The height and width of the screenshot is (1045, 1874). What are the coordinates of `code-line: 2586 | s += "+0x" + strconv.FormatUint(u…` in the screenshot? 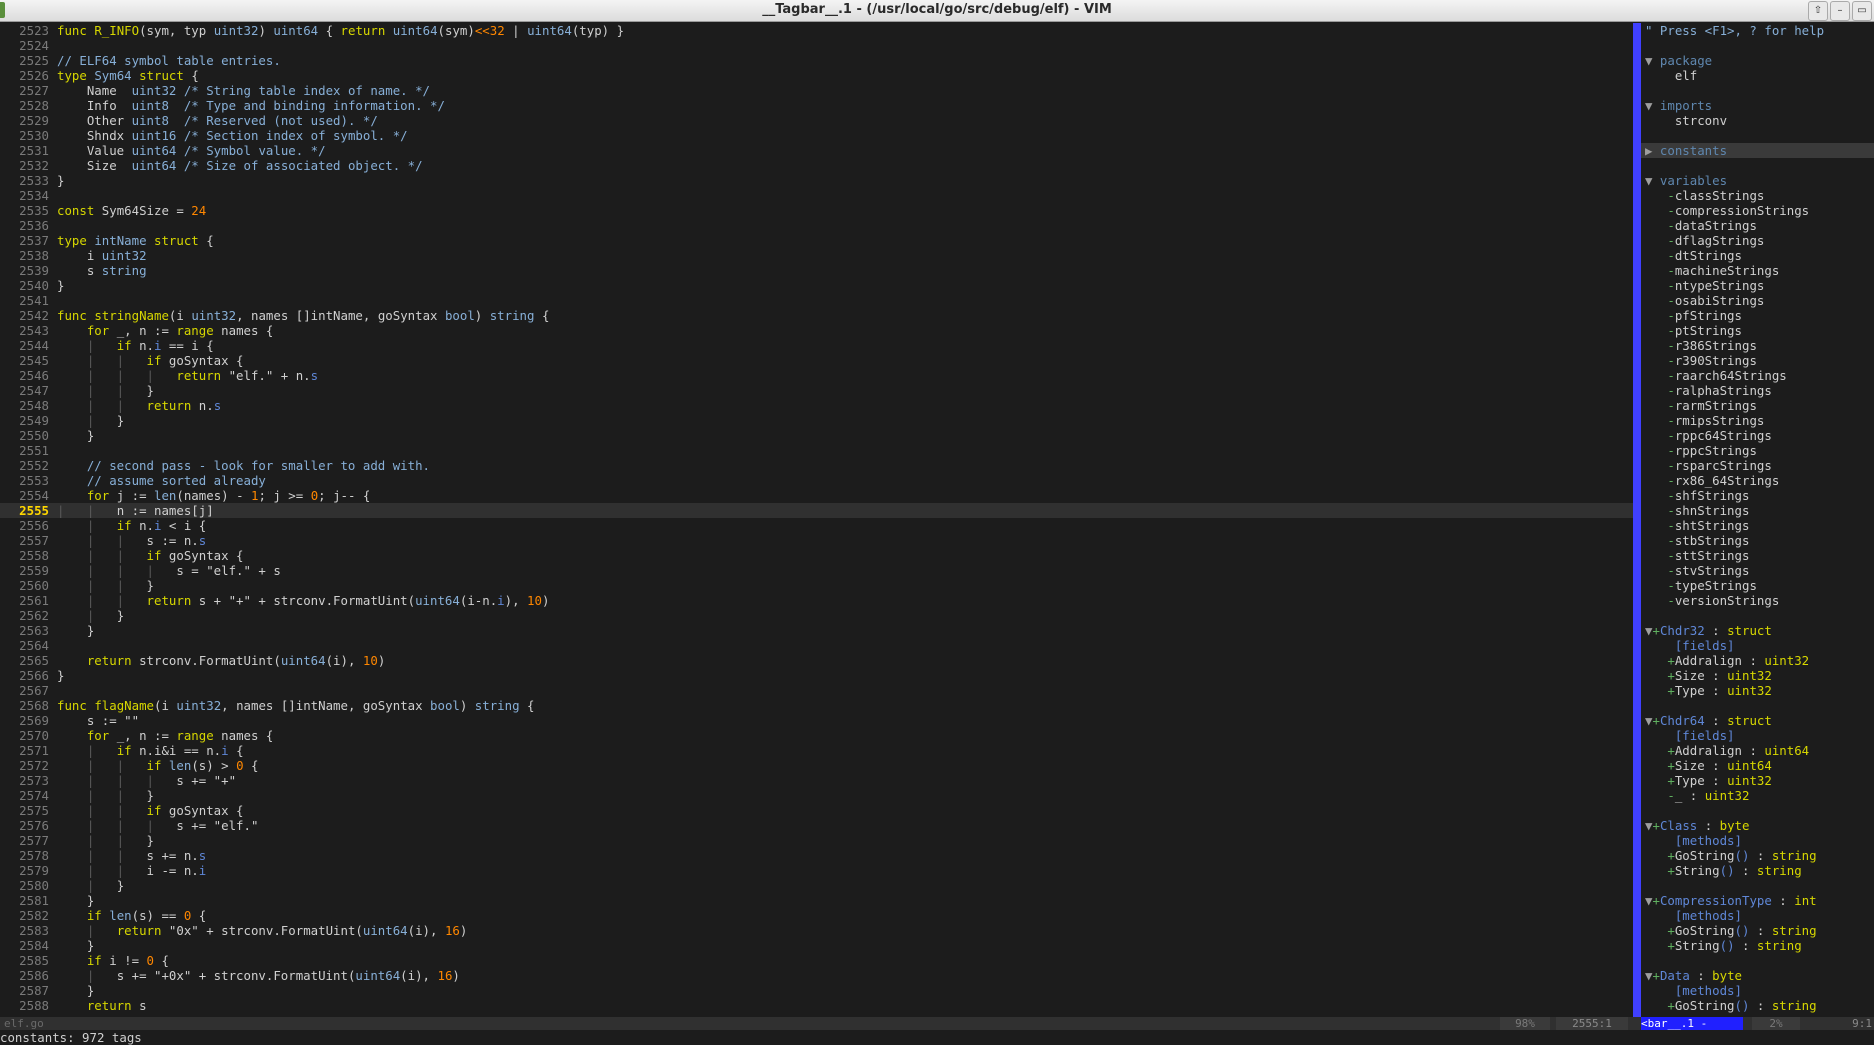 It's located at (816, 975).